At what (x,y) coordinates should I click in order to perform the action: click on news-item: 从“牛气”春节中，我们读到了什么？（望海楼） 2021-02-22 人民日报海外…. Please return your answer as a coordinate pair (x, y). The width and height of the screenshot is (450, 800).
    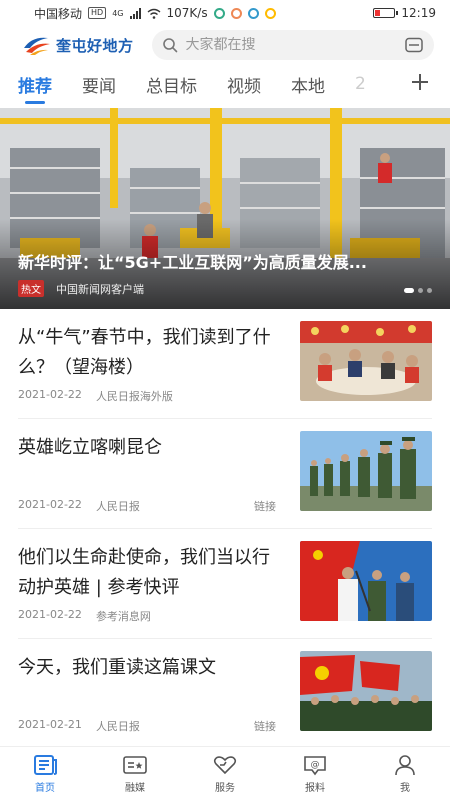
    Looking at the image, I should click on (225, 364).